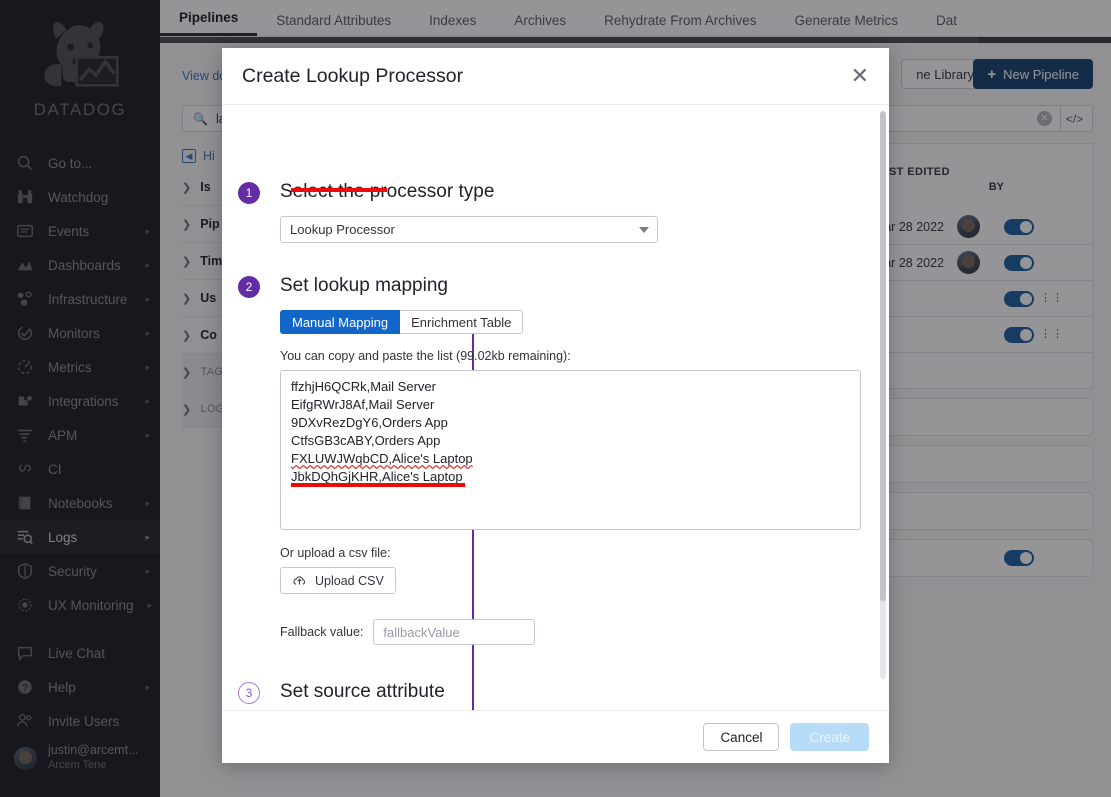 This screenshot has height=797, width=1111. Describe the element at coordinates (741, 737) in the screenshot. I see `cancel-button: Cancel` at that location.